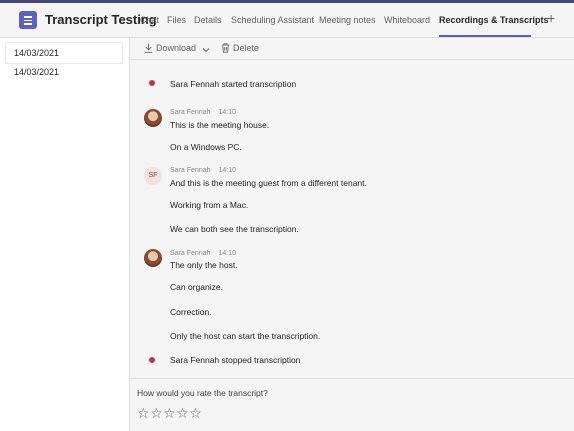  Describe the element at coordinates (220, 125) in the screenshot. I see `transcript-line: This is the meeting house.` at that location.